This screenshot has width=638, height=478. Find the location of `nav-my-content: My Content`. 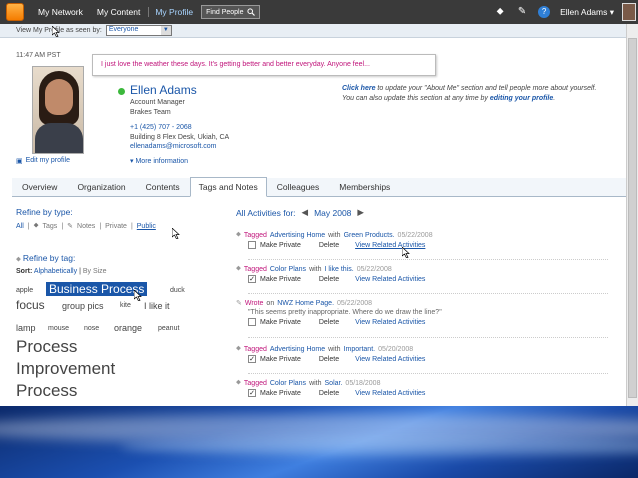

nav-my-content: My Content is located at coordinates (118, 12).